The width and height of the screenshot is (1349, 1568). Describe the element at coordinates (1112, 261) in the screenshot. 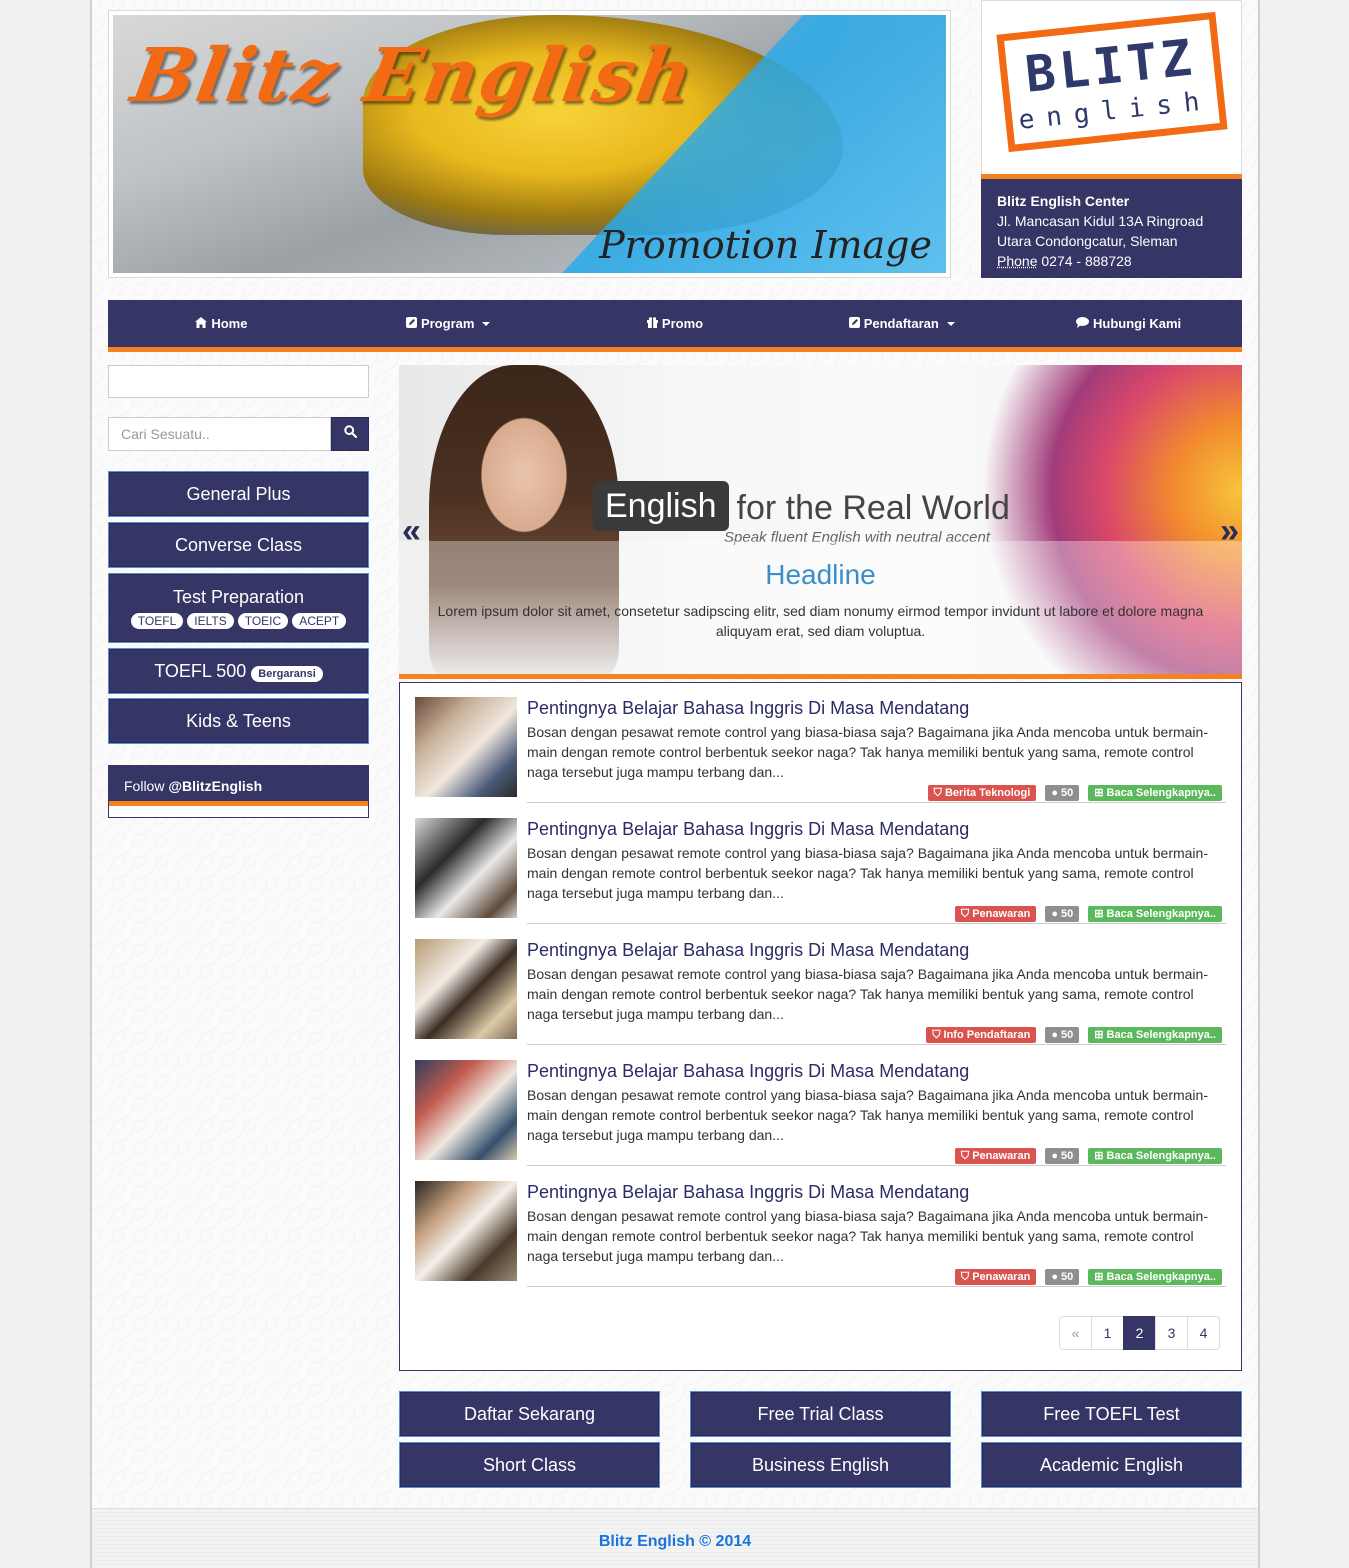

I see `contact-phone-row: Phone 0274 - 888728` at that location.